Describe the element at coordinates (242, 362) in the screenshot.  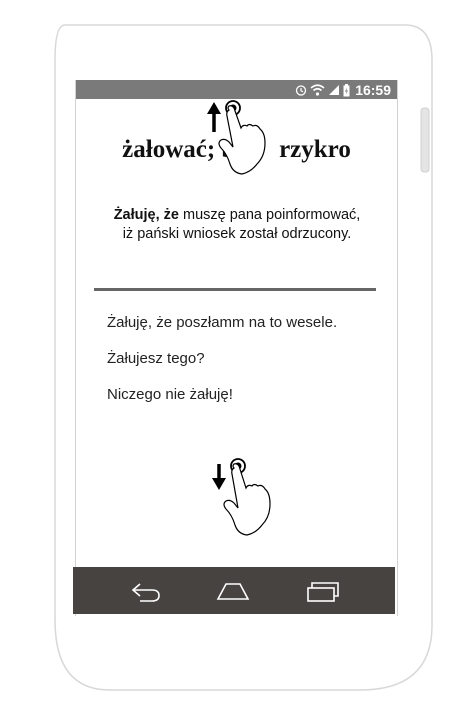
I see `example-item: Żałujesz tego?` at that location.